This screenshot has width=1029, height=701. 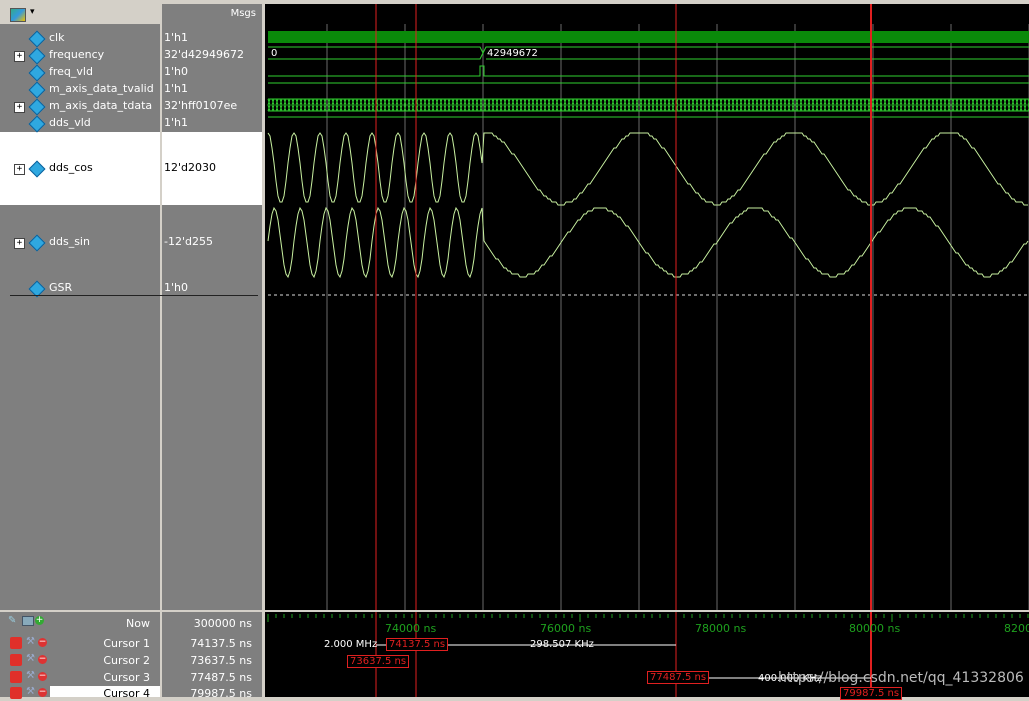 I want to click on timeline-ticks, so click(x=648, y=618).